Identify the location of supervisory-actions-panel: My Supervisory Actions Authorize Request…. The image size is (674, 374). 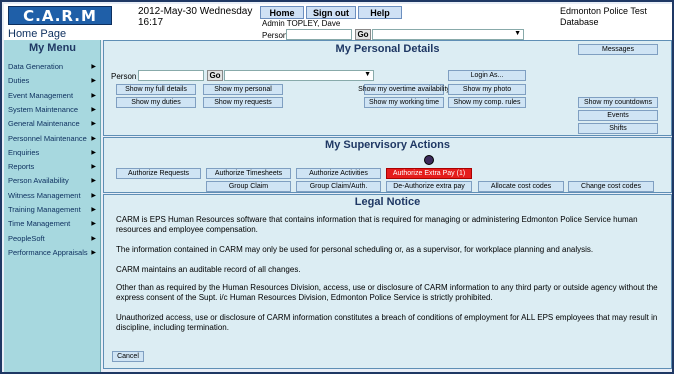
(387, 165).